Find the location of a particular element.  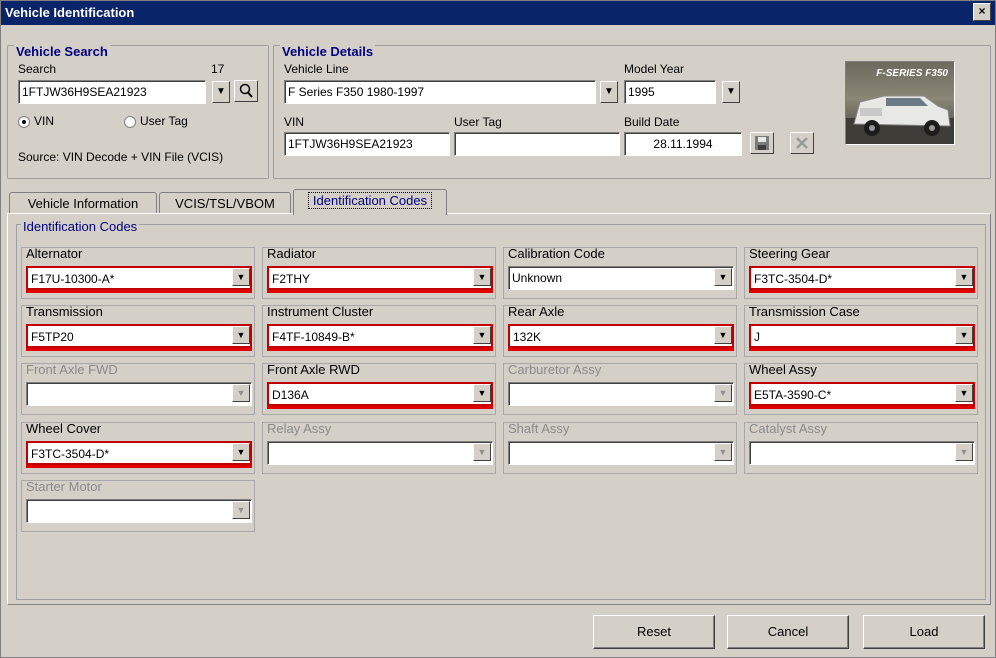

tab-identification-codes-label: Identification Codes is located at coordinates (370, 200).